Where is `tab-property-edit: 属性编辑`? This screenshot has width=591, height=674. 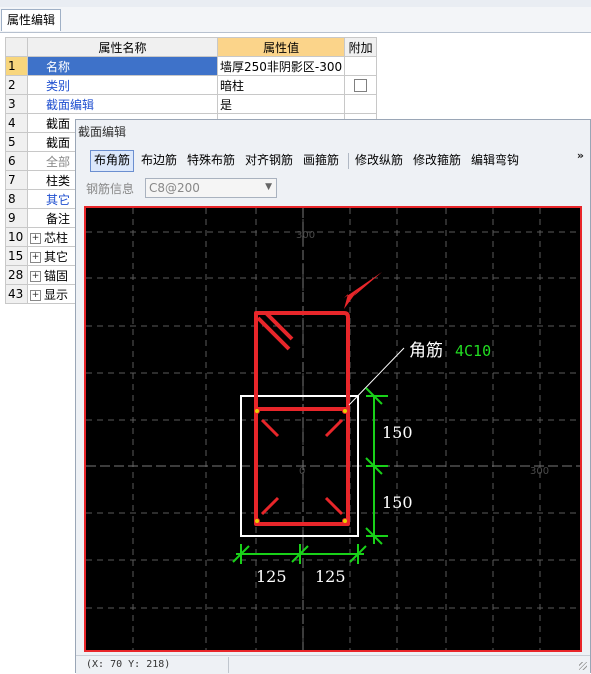 tab-property-edit: 属性编辑 is located at coordinates (31, 20).